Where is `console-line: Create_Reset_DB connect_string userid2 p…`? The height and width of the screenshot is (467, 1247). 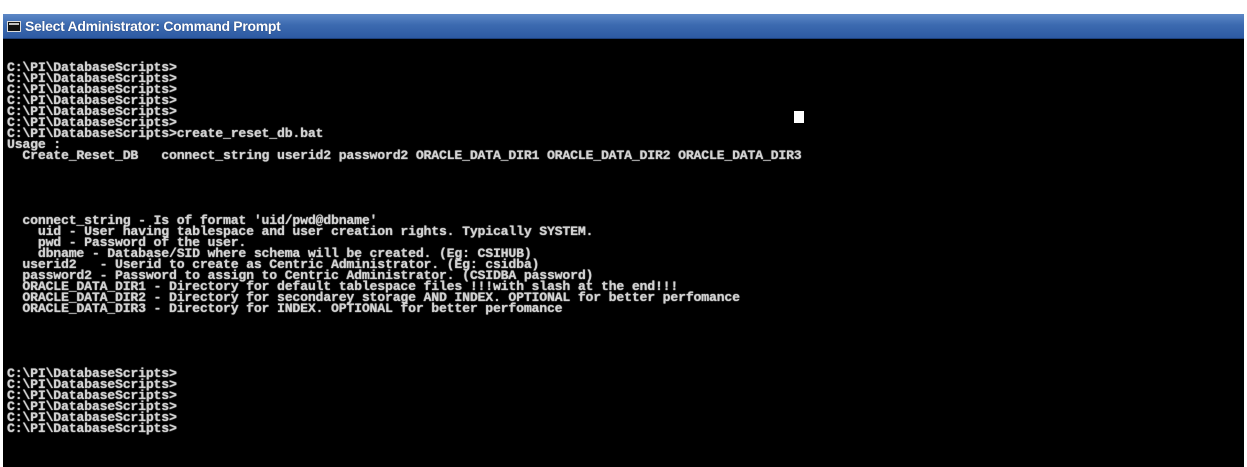 console-line: Create_Reset_DB connect_string userid2 p… is located at coordinates (404, 155).